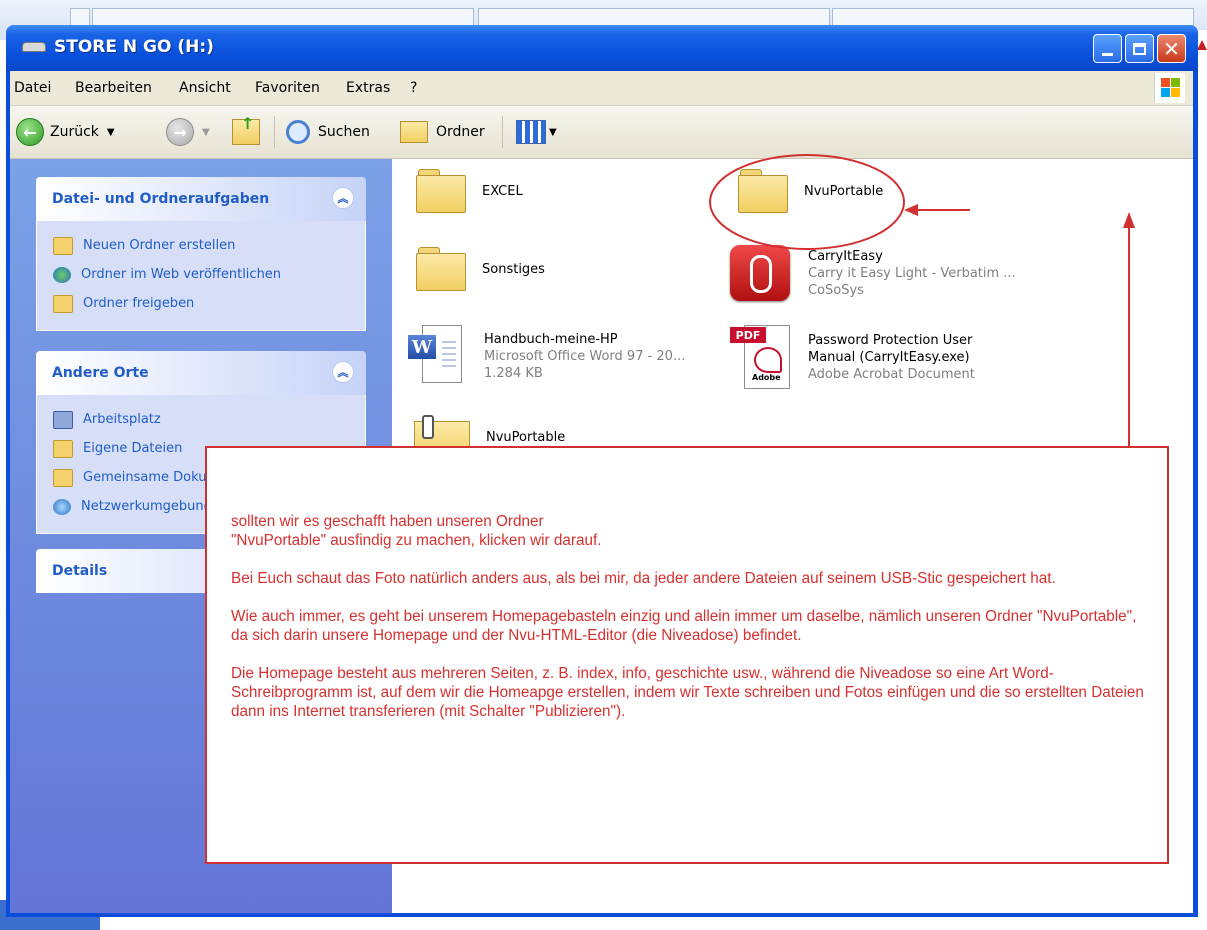 This screenshot has width=1207, height=930. What do you see at coordinates (62, 506) in the screenshot?
I see `network-icon` at bounding box center [62, 506].